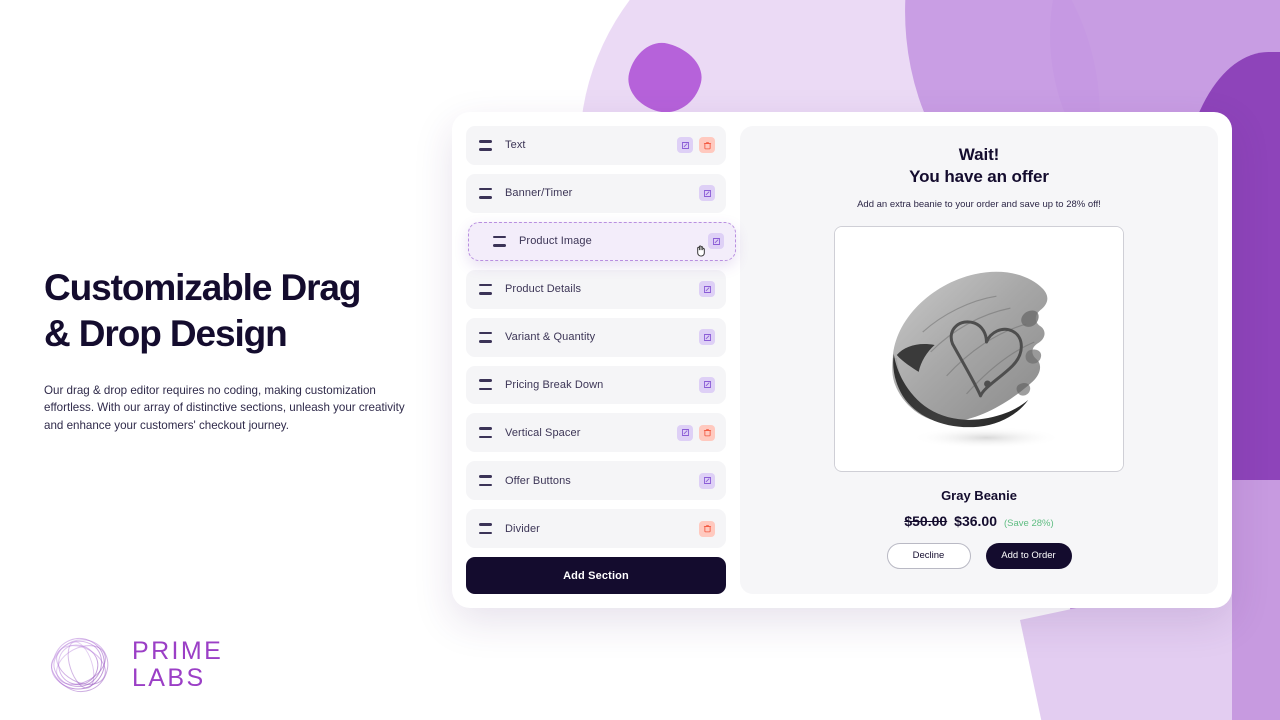  Describe the element at coordinates (596, 575) in the screenshot. I see `add-section-button: Add Section` at that location.